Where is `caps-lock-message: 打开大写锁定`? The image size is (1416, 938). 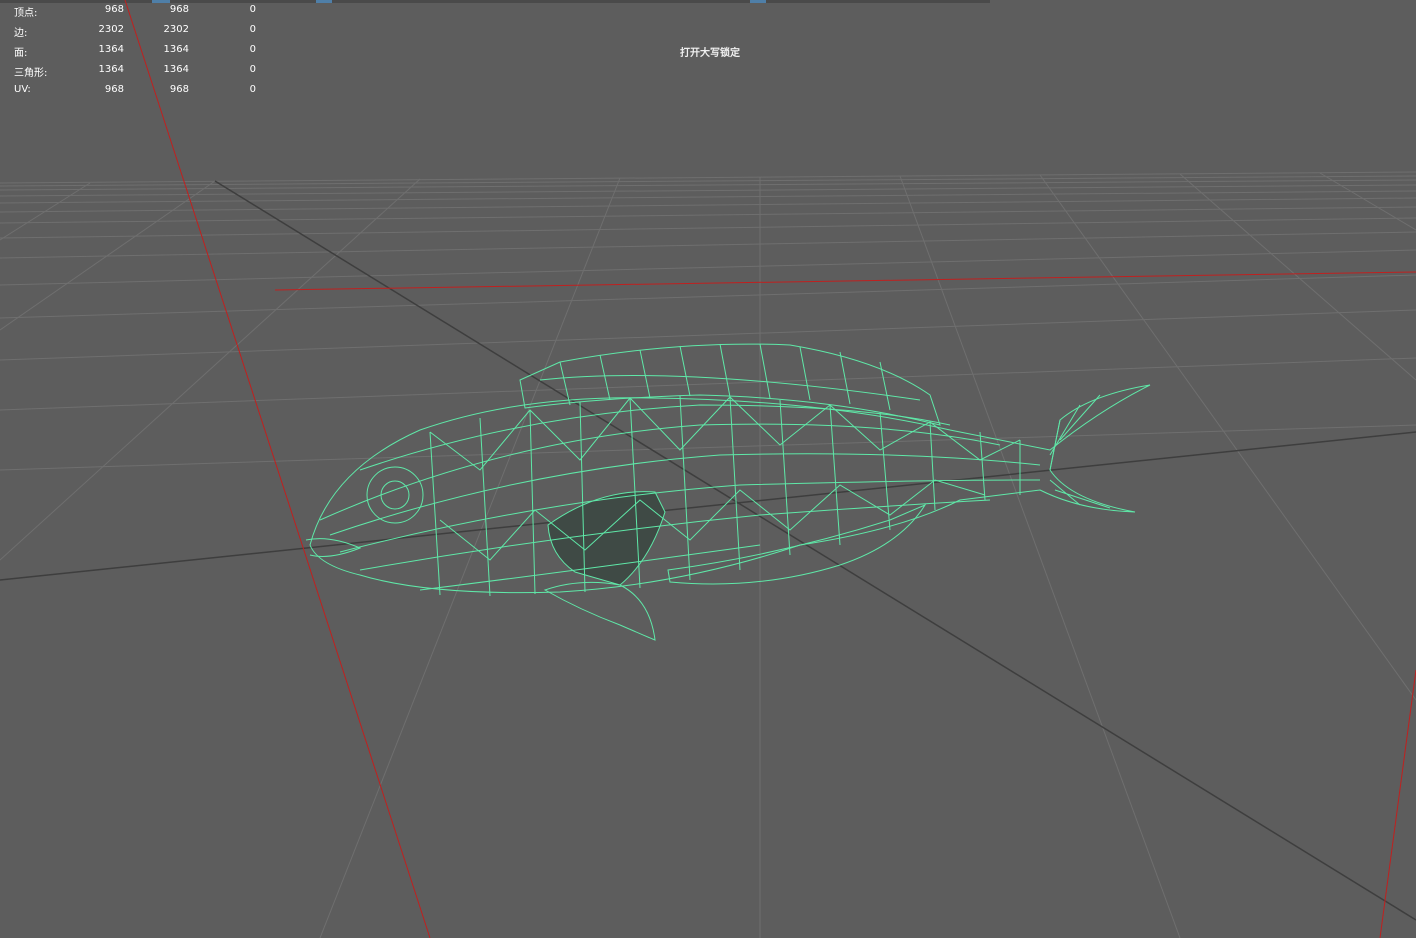
caps-lock-message: 打开大写锁定 is located at coordinates (710, 53).